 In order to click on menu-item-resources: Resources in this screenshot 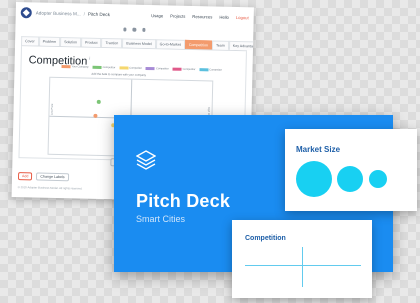, I will do `click(202, 16)`.